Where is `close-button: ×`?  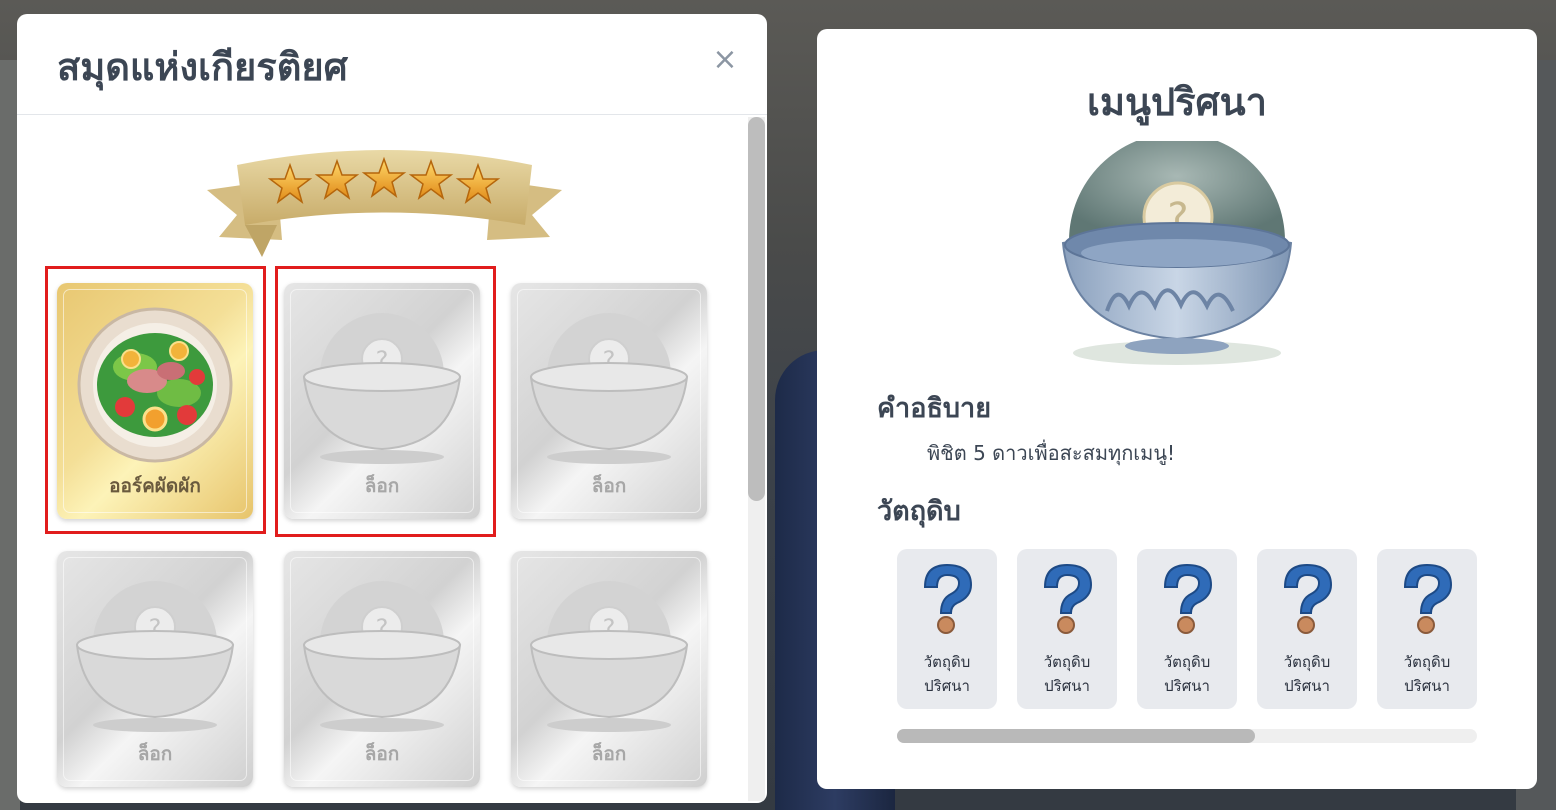
close-button: × is located at coordinates (725, 60).